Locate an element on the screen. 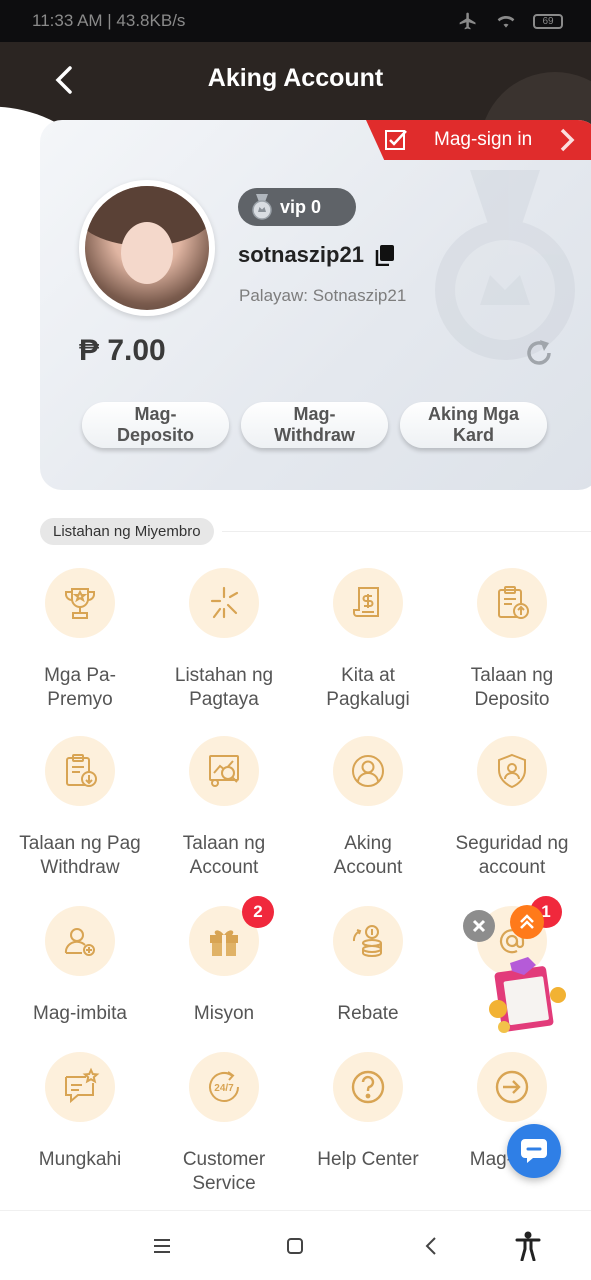  withdraw-button: Mag- Withdraw is located at coordinates (314, 425).